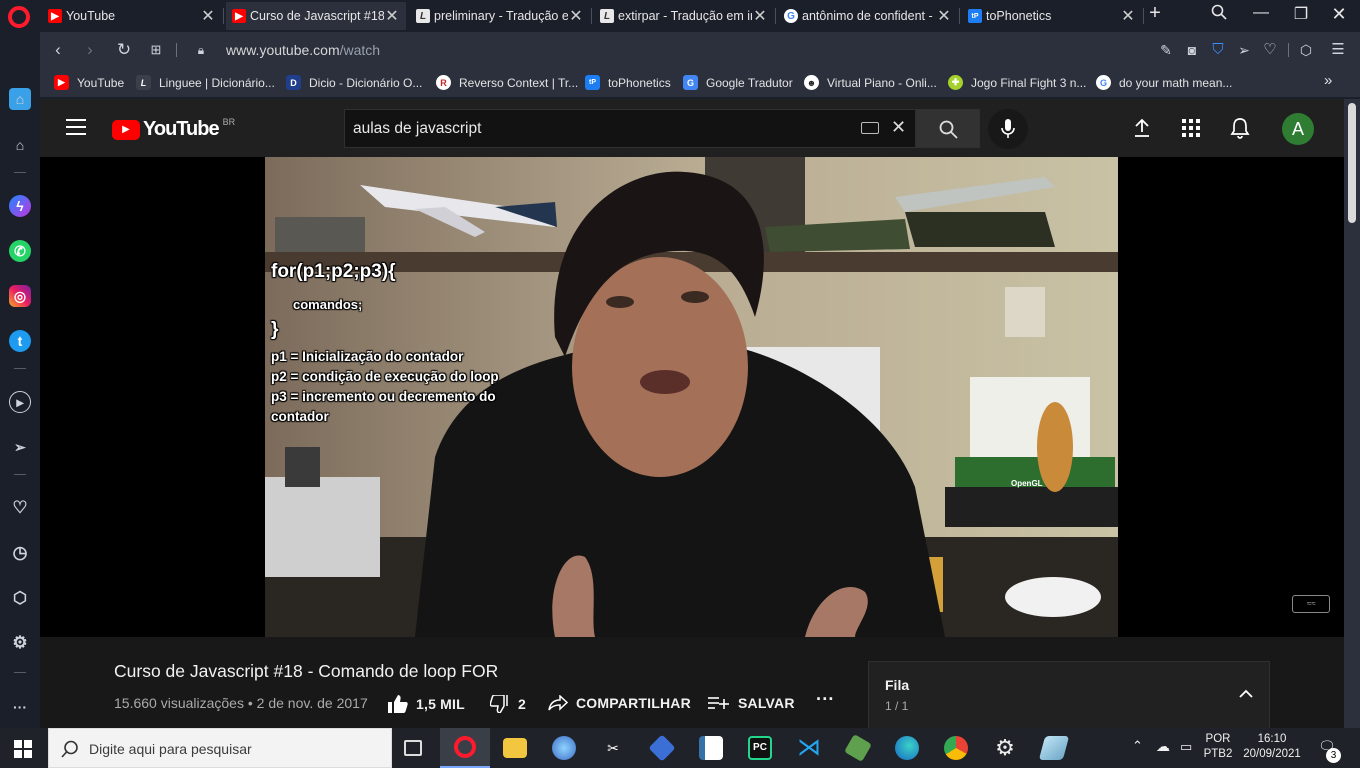 The height and width of the screenshot is (768, 1360). Describe the element at coordinates (1311, 604) in the screenshot. I see `channel-watermark-logo: ≈≈` at that location.